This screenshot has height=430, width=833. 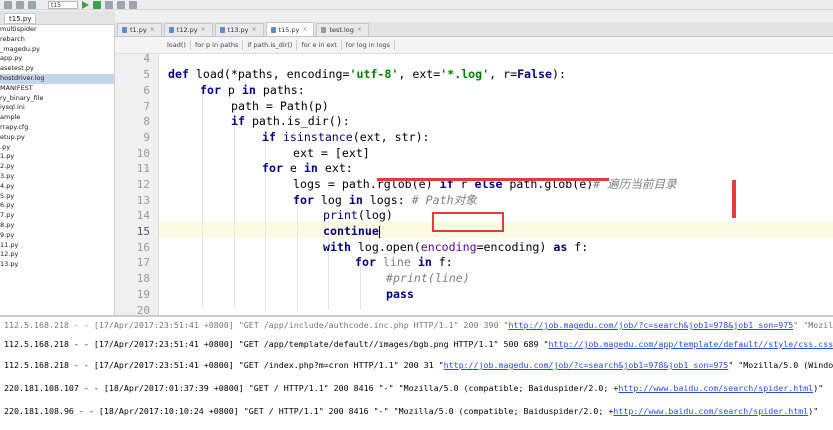 I want to click on project-tree-item: 7.py, so click(x=57, y=216).